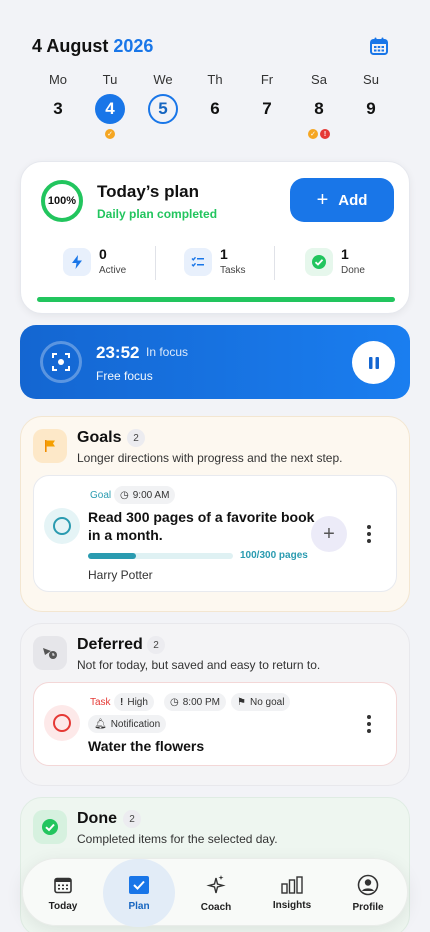 The width and height of the screenshot is (430, 932). Describe the element at coordinates (146, 746) in the screenshot. I see `task-title: Water the flowers` at that location.